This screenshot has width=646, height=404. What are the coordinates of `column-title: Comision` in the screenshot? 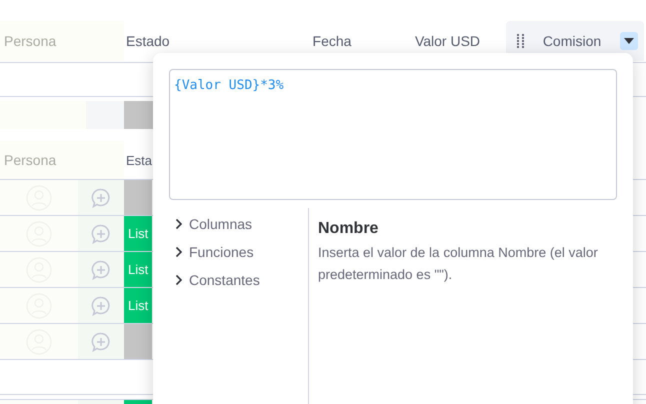 It's located at (572, 41).